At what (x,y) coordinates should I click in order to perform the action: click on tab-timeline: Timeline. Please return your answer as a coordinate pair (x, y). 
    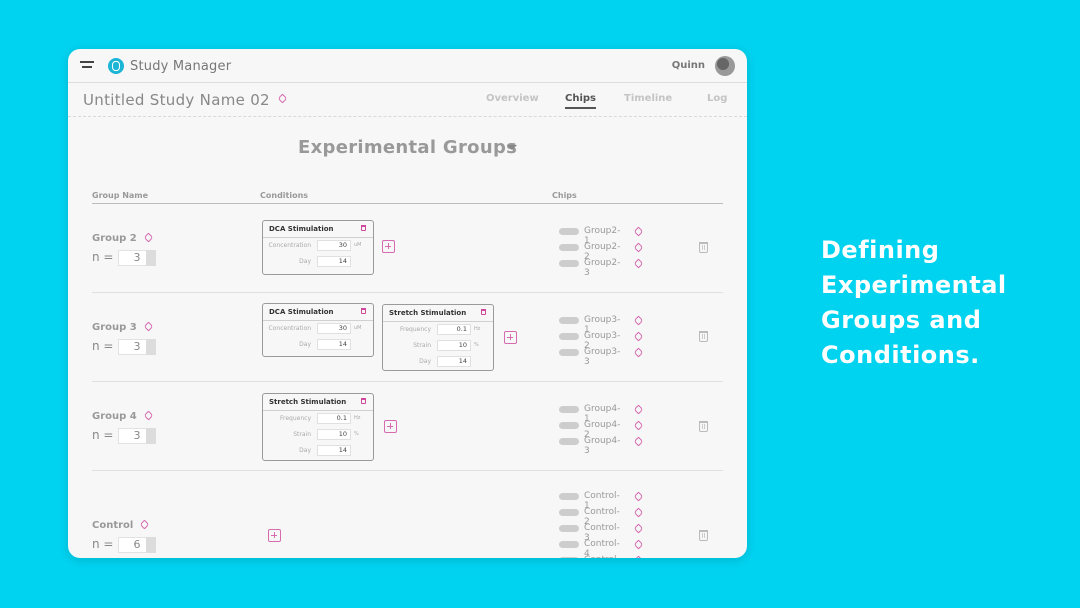
    Looking at the image, I should click on (648, 100).